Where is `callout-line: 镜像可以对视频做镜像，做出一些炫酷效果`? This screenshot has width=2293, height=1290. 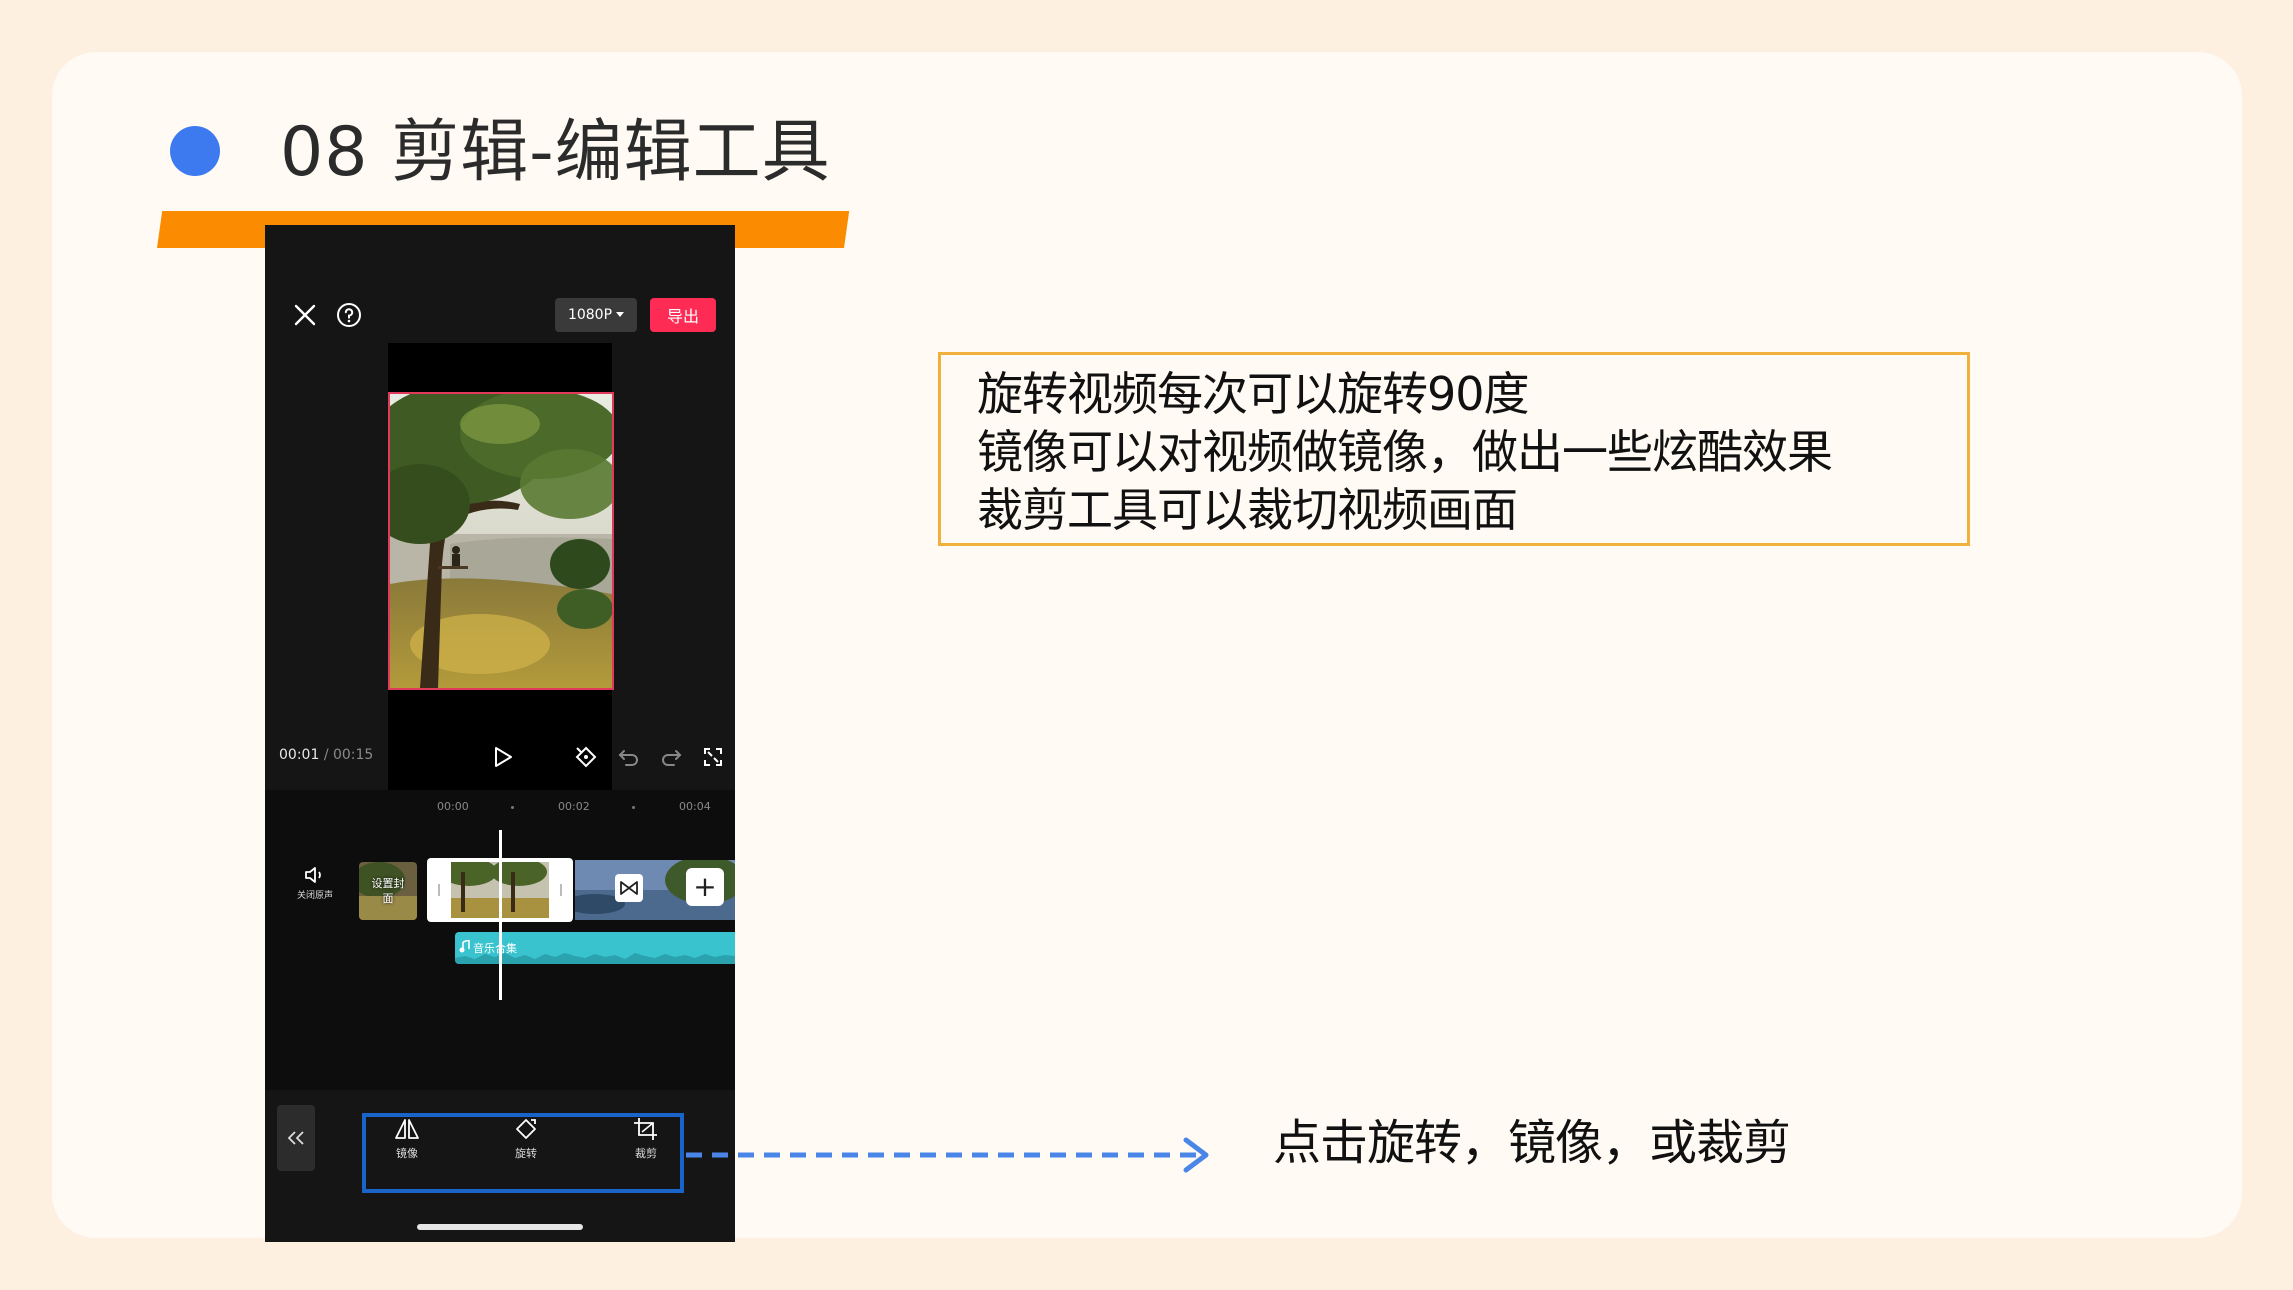
callout-line: 镜像可以对视频做镜像，做出一些炫酷效果 is located at coordinates (1405, 452).